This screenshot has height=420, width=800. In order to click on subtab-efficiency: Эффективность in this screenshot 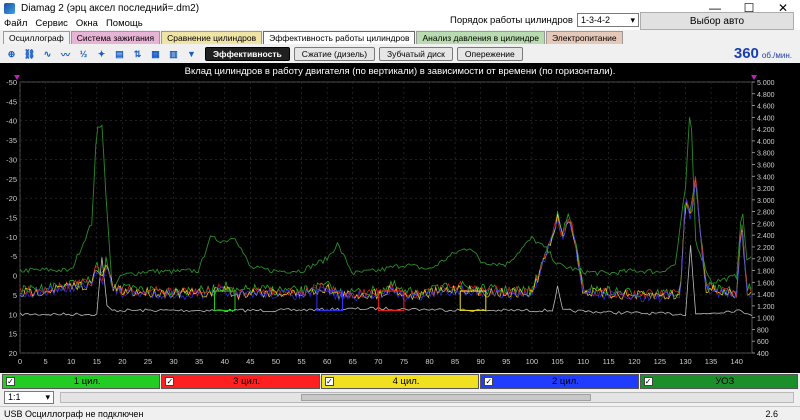, I will do `click(247, 54)`.